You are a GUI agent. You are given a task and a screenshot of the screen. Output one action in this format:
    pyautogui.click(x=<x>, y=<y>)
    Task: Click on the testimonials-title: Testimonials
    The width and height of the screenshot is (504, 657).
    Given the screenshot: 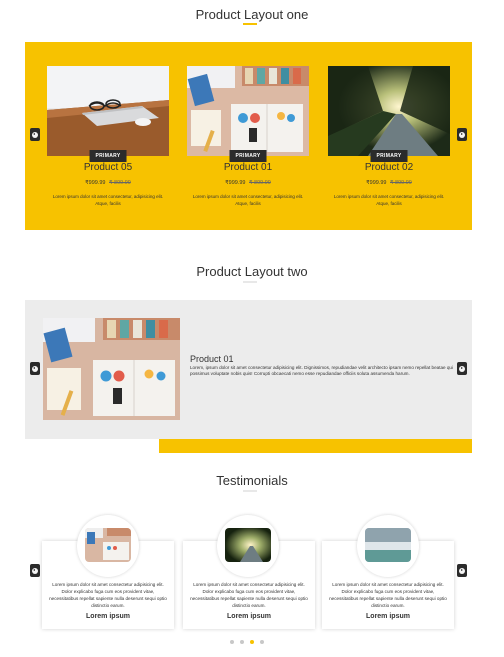 What is the action you would take?
    pyautogui.click(x=252, y=480)
    